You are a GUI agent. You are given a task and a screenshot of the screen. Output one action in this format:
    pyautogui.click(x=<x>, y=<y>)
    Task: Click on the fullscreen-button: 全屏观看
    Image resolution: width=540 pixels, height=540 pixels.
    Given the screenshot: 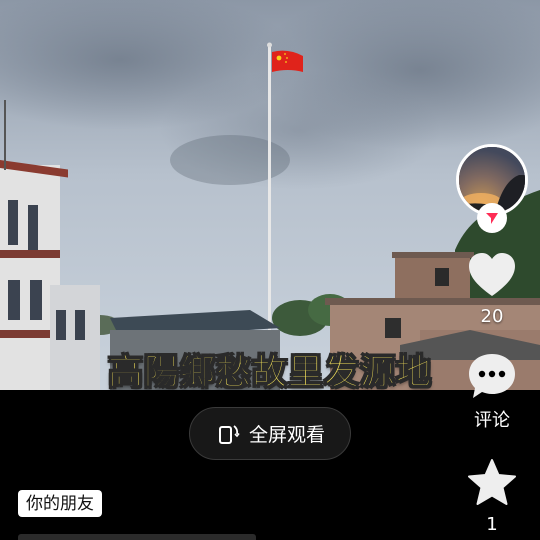 What is the action you would take?
    pyautogui.click(x=270, y=433)
    